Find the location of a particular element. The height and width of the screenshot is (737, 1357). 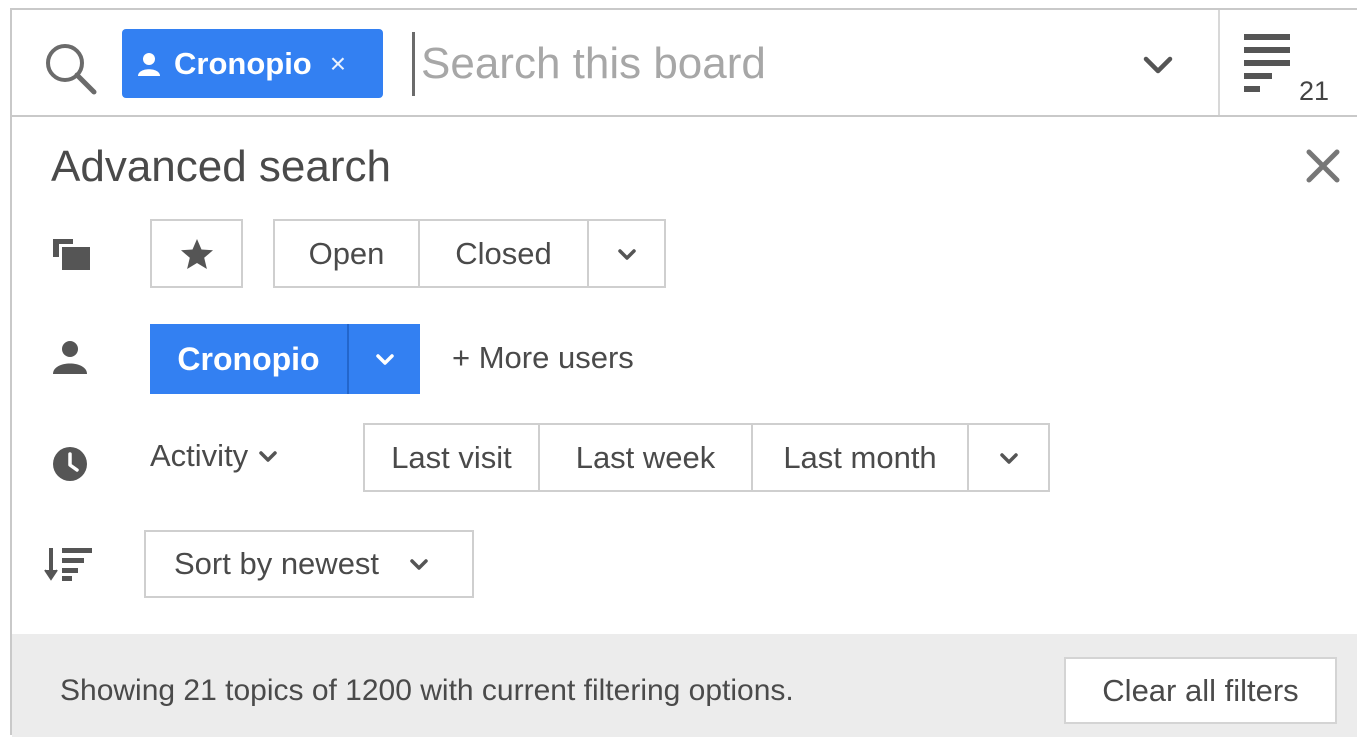

status-more-button is located at coordinates (626, 253).